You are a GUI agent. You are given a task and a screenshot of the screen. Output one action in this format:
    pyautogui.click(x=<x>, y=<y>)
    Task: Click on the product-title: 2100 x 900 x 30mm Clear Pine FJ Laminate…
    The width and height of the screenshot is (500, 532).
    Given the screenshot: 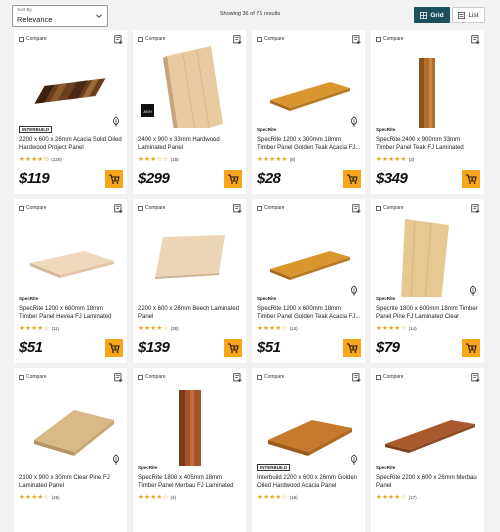 What is the action you would take?
    pyautogui.click(x=71, y=482)
    